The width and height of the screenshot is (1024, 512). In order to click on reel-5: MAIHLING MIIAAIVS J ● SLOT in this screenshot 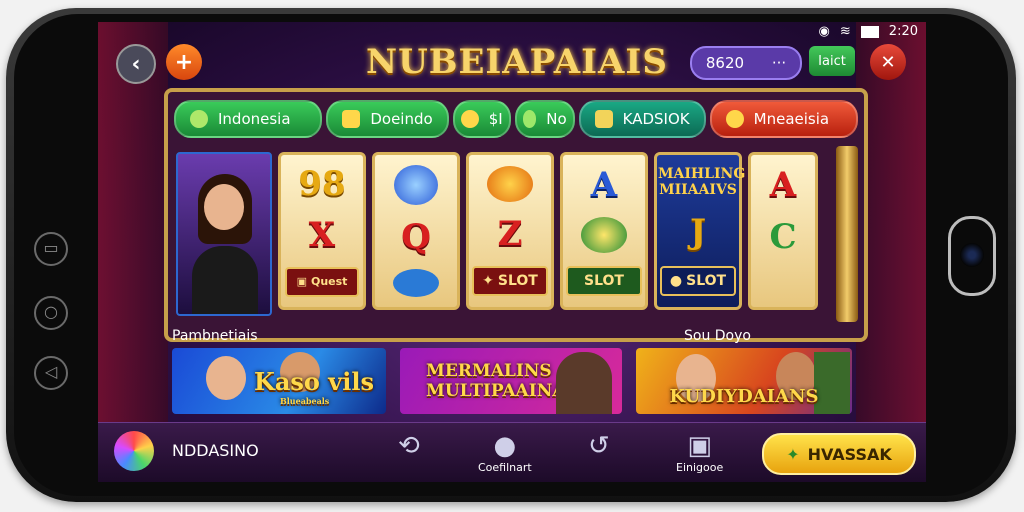, I will do `click(700, 231)`.